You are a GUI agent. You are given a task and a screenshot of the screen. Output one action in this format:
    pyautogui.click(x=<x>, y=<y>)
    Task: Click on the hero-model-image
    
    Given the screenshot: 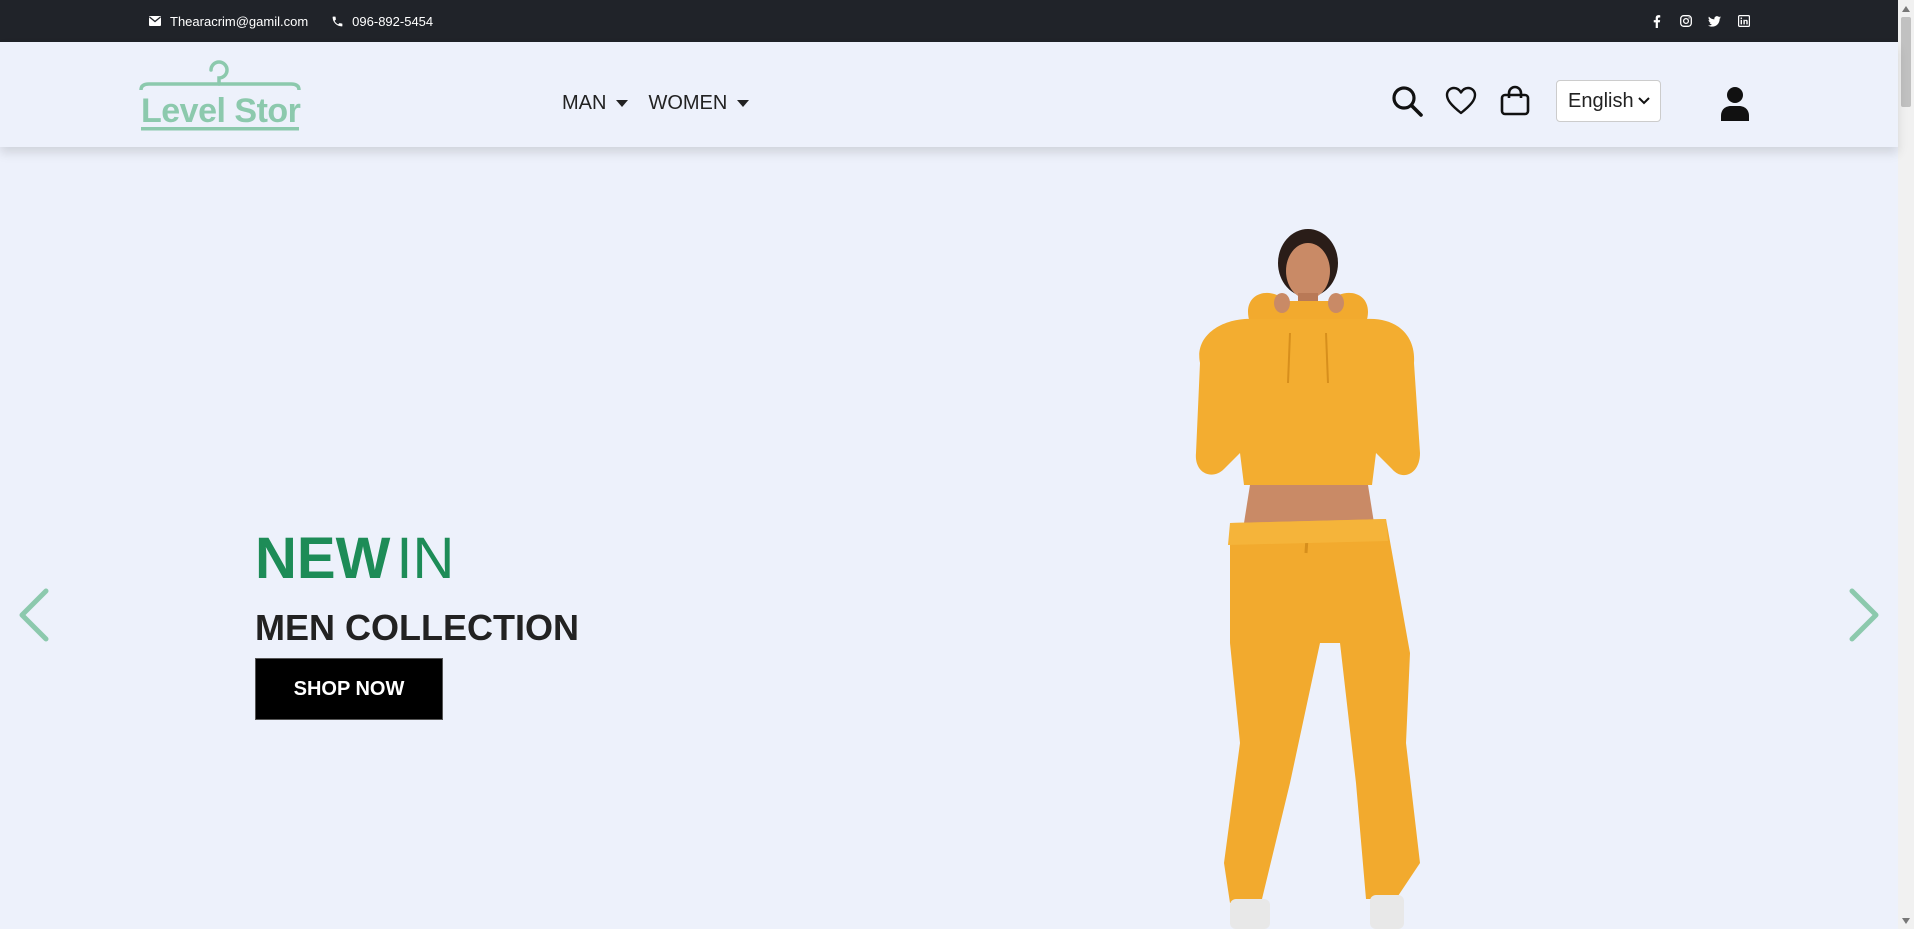 What is the action you would take?
    pyautogui.click(x=1320, y=576)
    